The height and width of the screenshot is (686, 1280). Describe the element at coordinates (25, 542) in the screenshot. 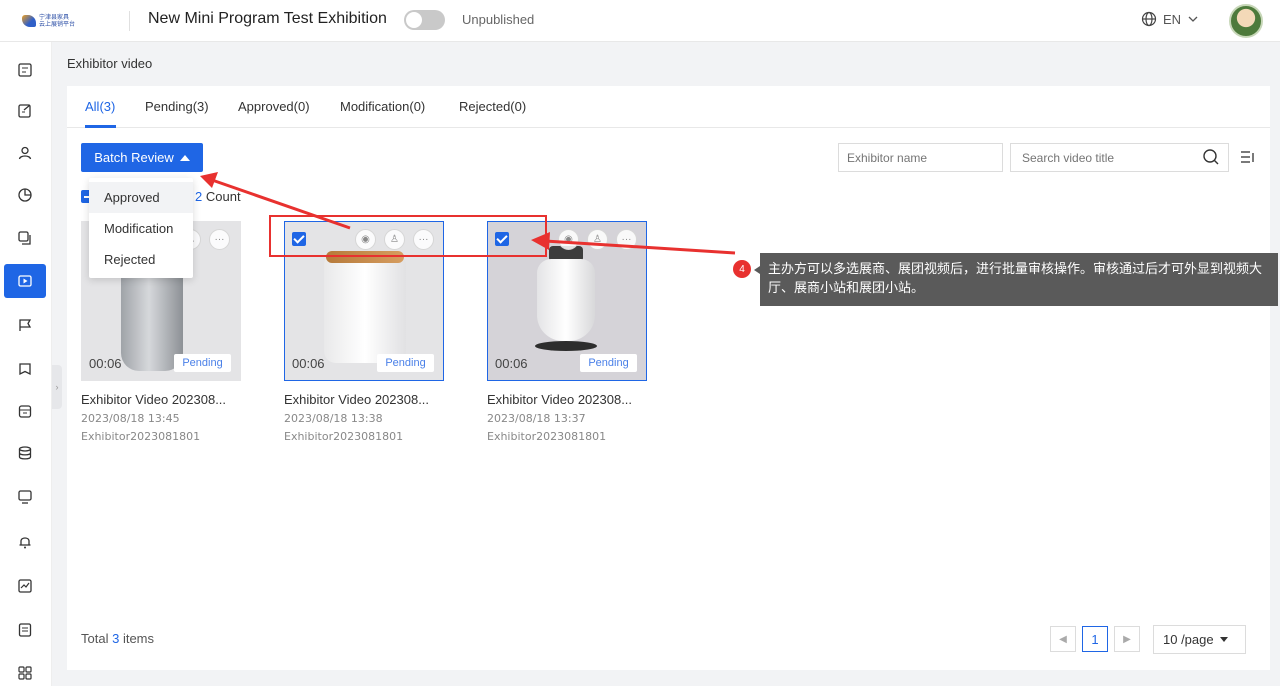

I see `bell-icon` at that location.